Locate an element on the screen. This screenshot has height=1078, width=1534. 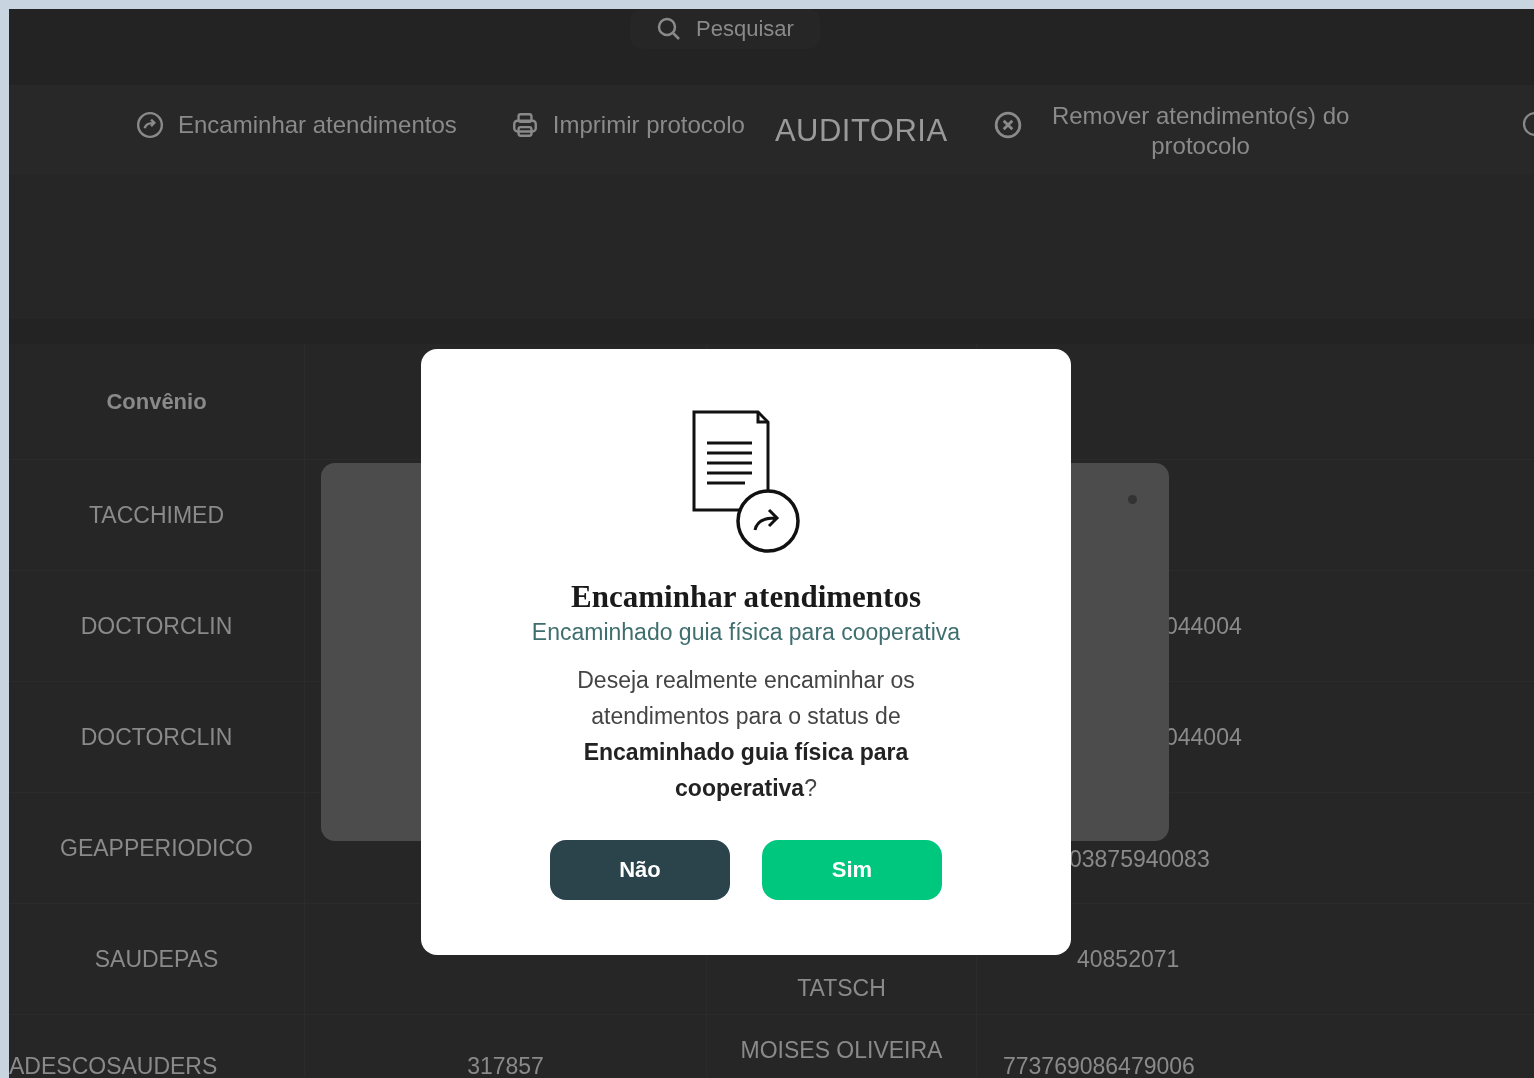
confirmation-message: Deseja realmente encaminhar os atendimentos para o status de Encaminhado guia física para cooperativa? is located at coordinates (746, 734).